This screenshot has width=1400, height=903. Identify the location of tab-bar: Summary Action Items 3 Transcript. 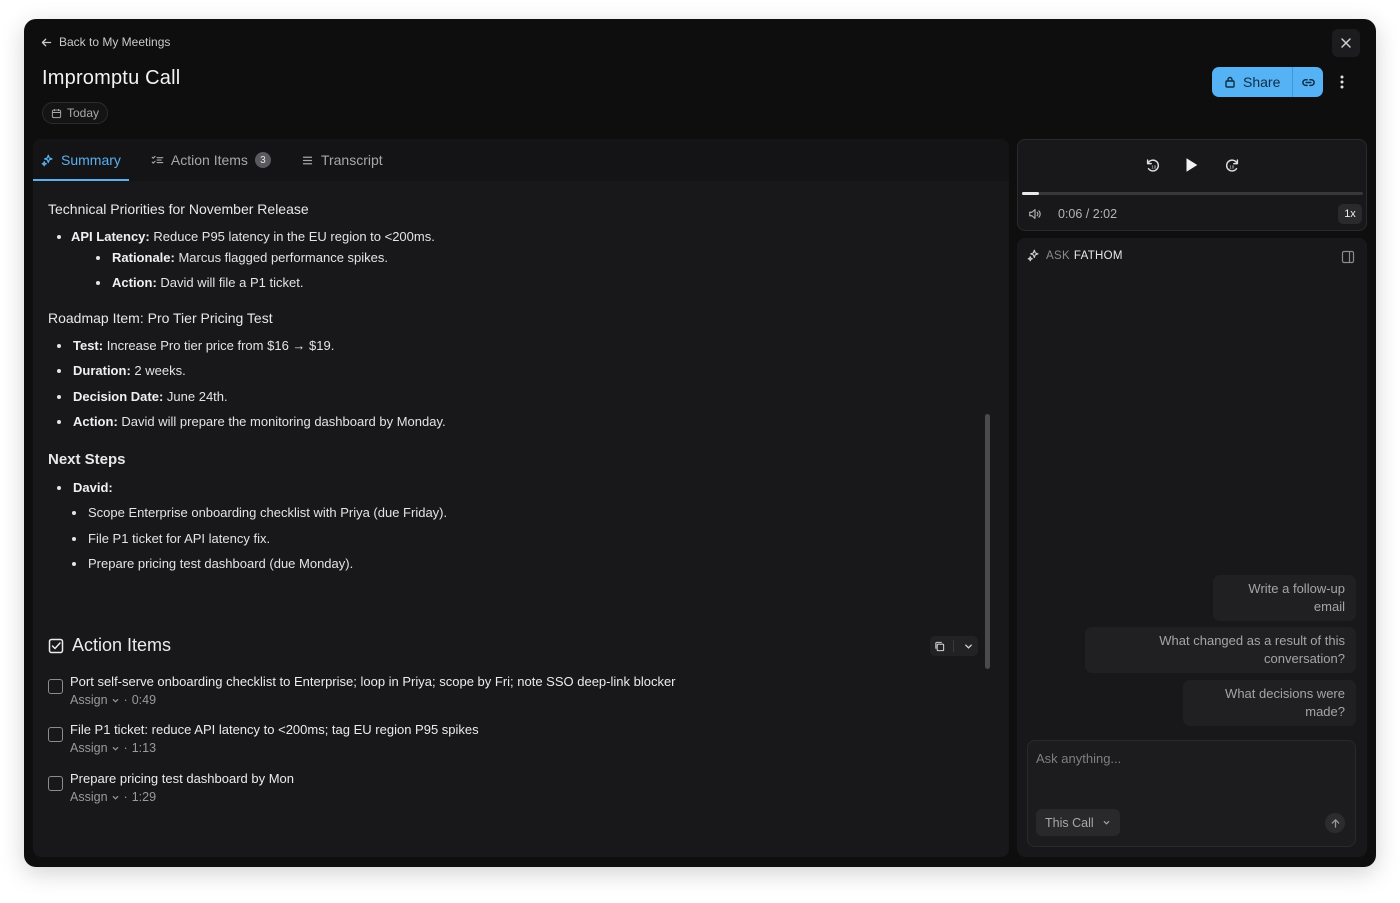
(521, 160).